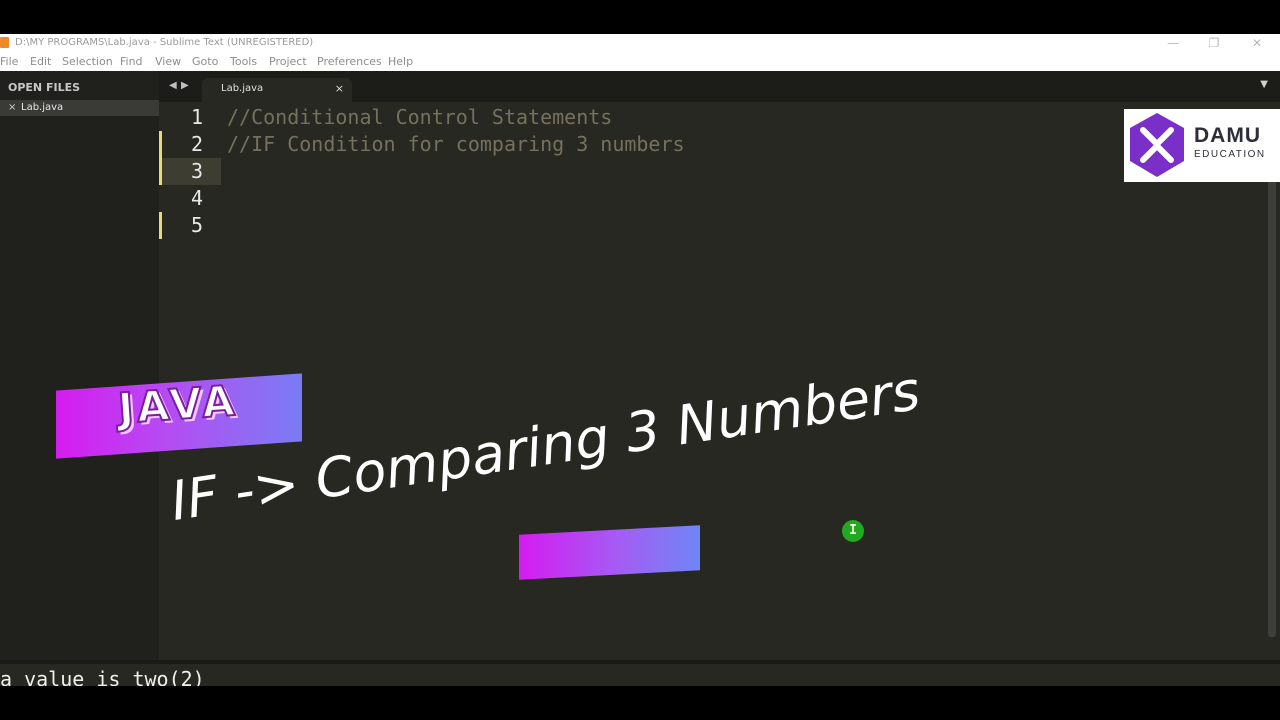  What do you see at coordinates (1230, 154) in the screenshot?
I see `logo-text-secondary: EDUCATION` at bounding box center [1230, 154].